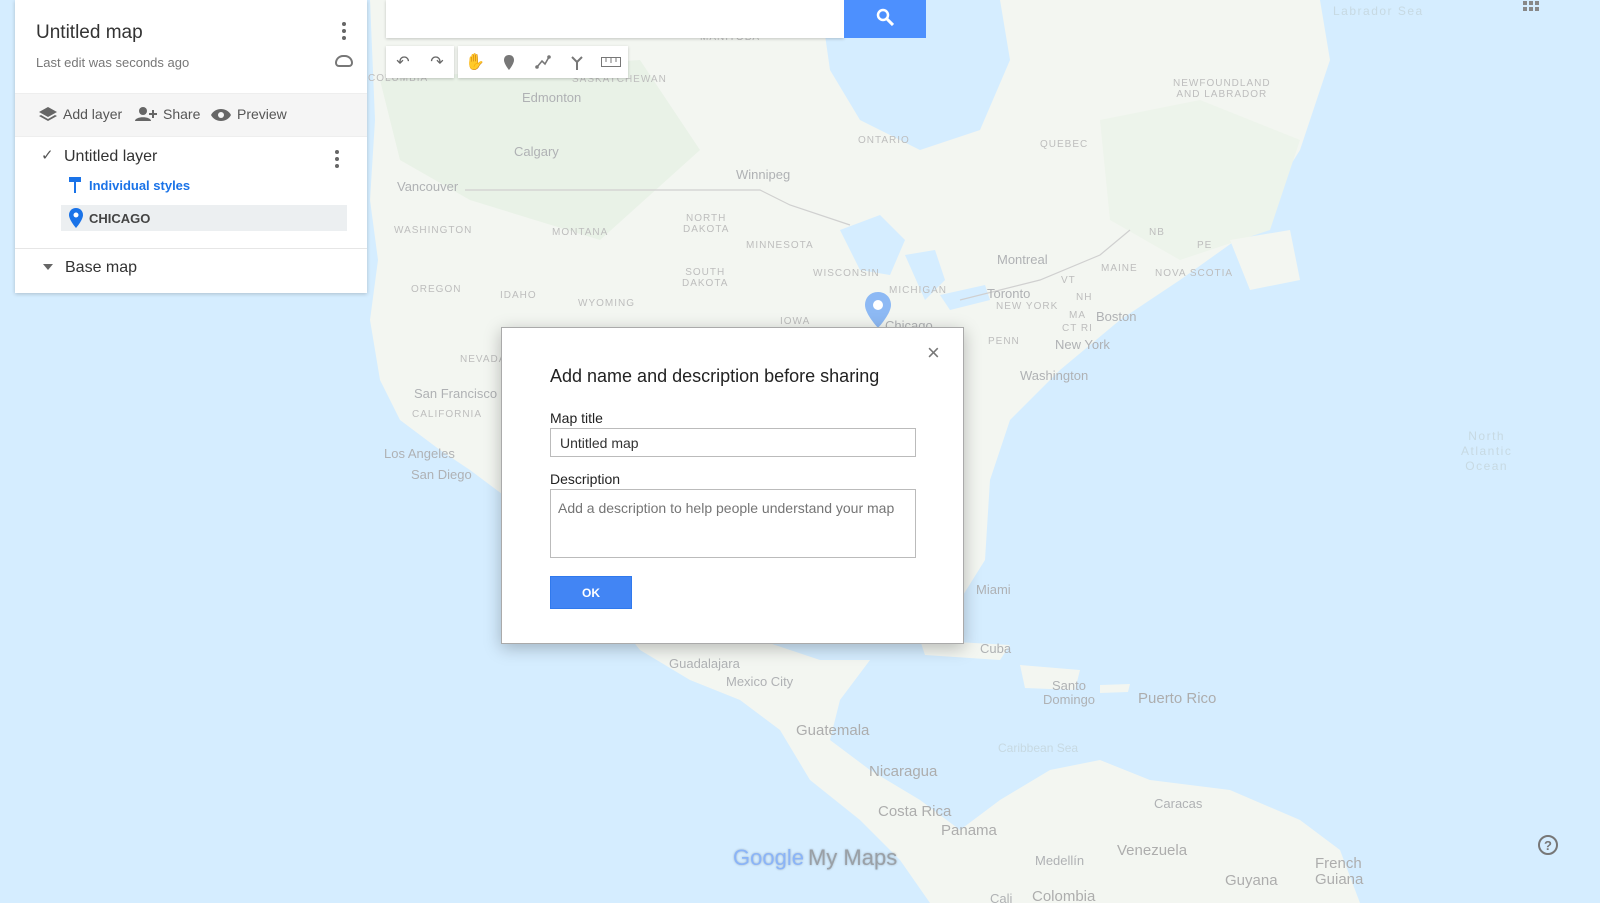 Image resolution: width=1600 pixels, height=903 pixels. I want to click on help-icon: ?, so click(1548, 845).